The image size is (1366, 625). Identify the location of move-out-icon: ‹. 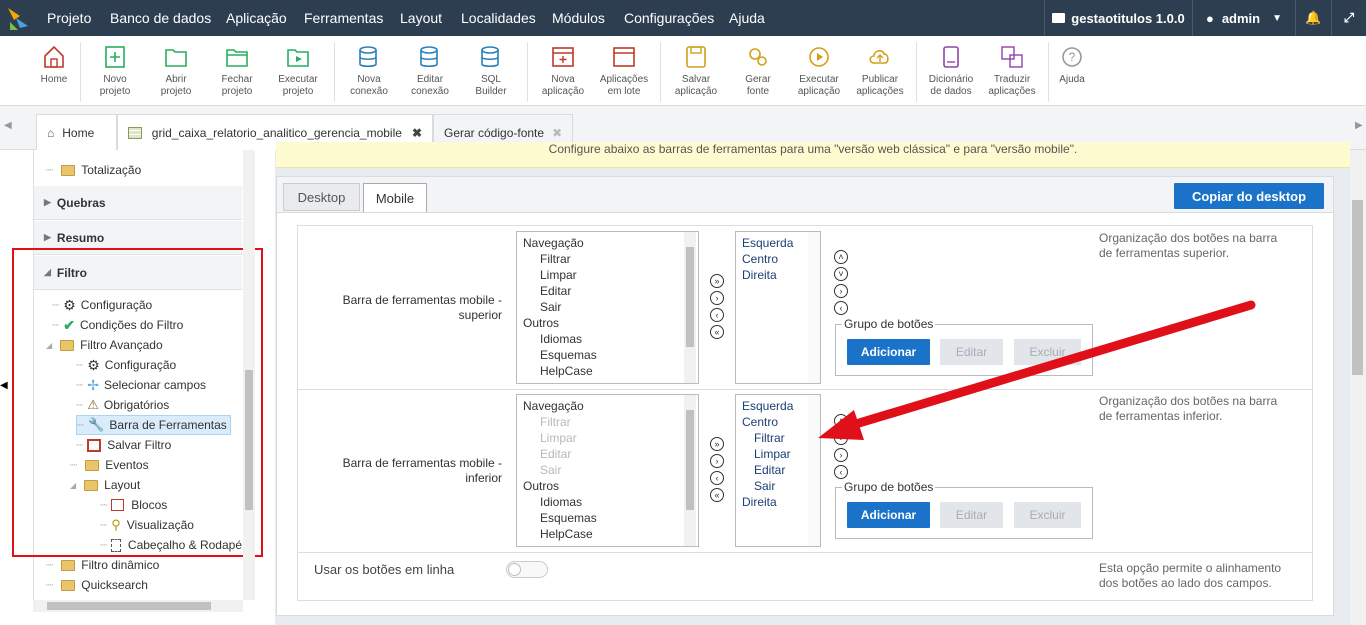
(841, 472).